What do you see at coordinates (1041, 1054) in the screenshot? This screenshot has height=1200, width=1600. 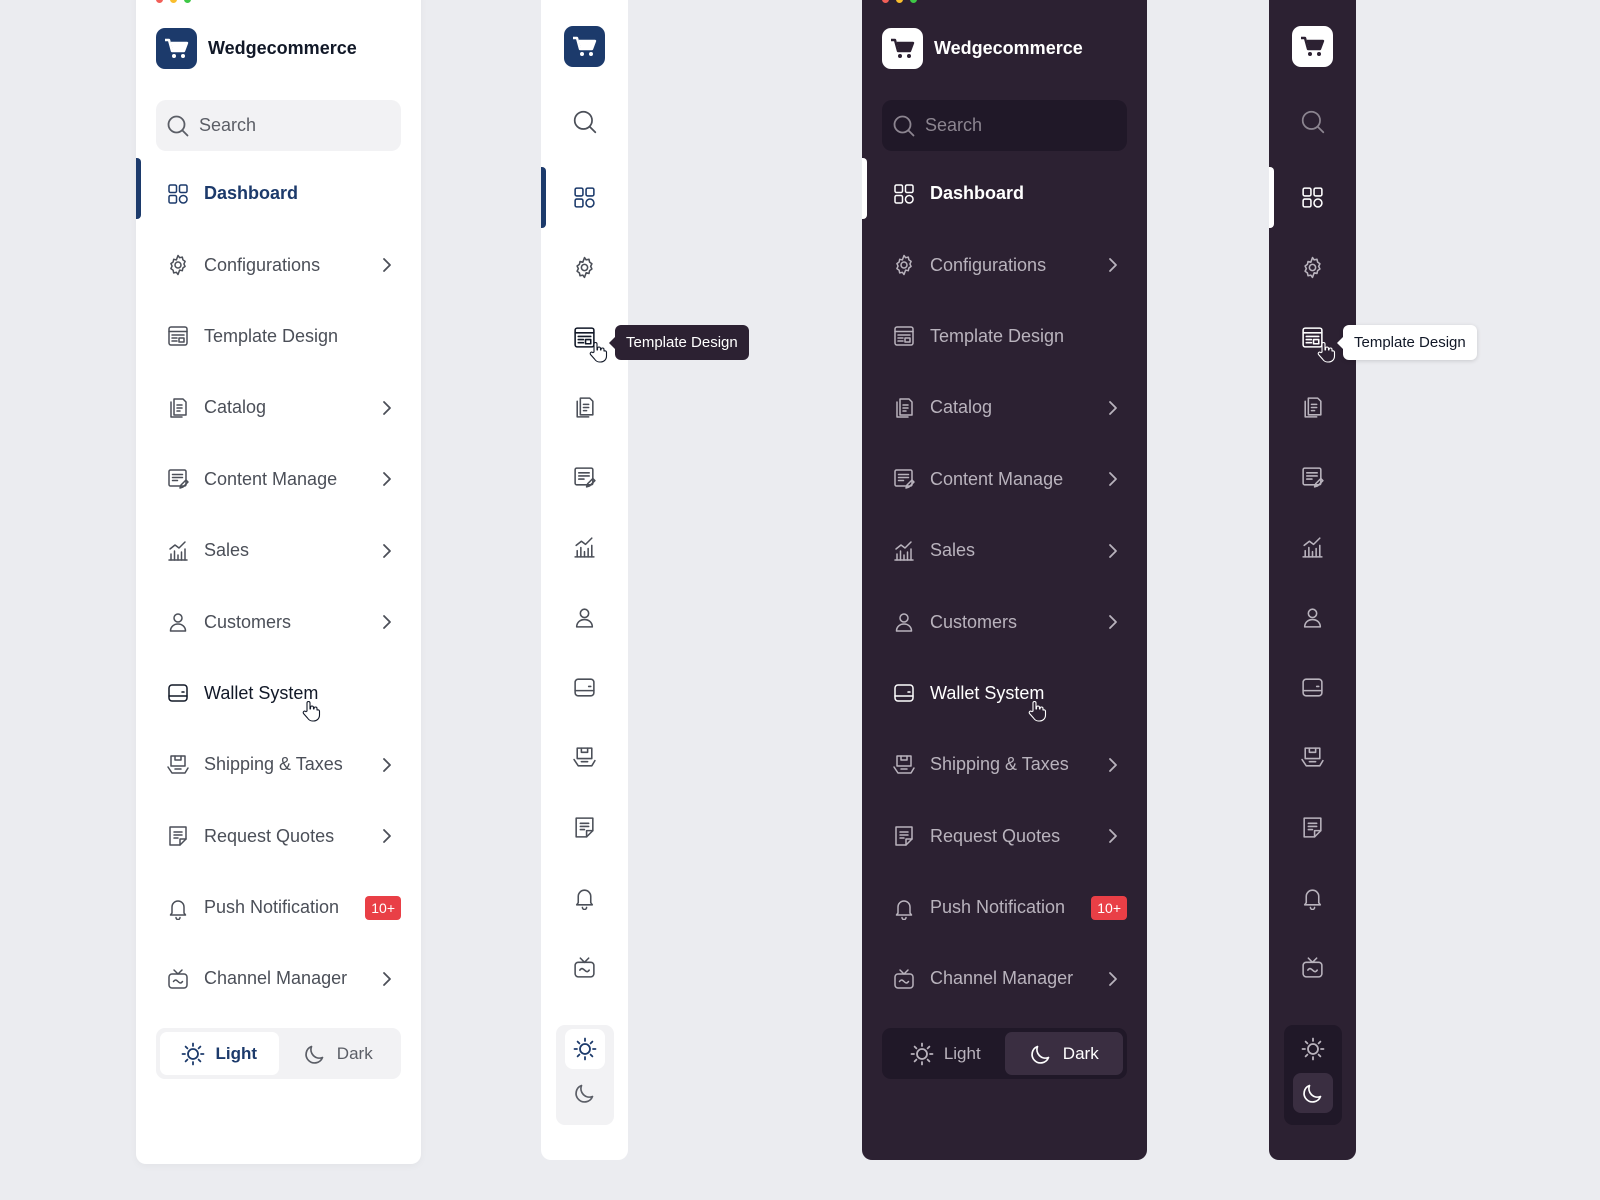 I see `moon-icon` at bounding box center [1041, 1054].